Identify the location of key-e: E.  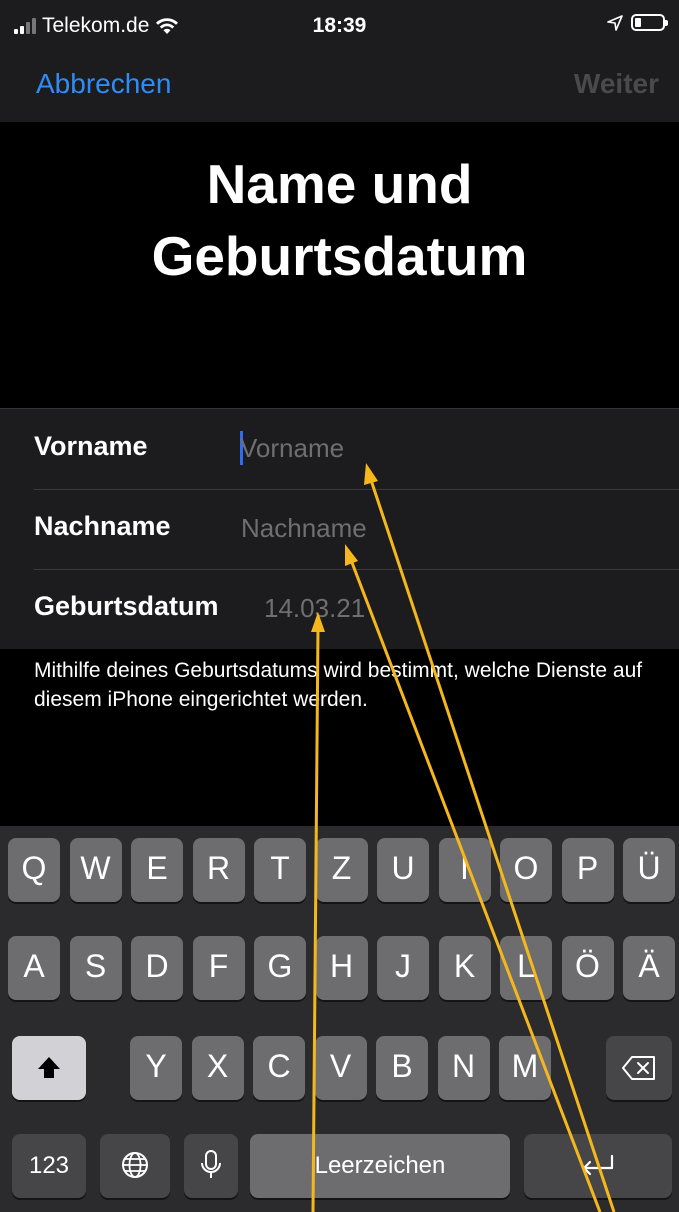
(157, 870).